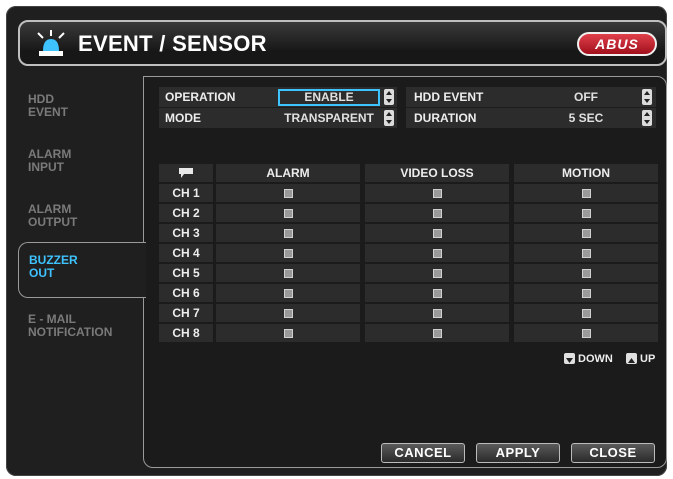  Describe the element at coordinates (186, 313) in the screenshot. I see `channel-label: CH 7` at that location.